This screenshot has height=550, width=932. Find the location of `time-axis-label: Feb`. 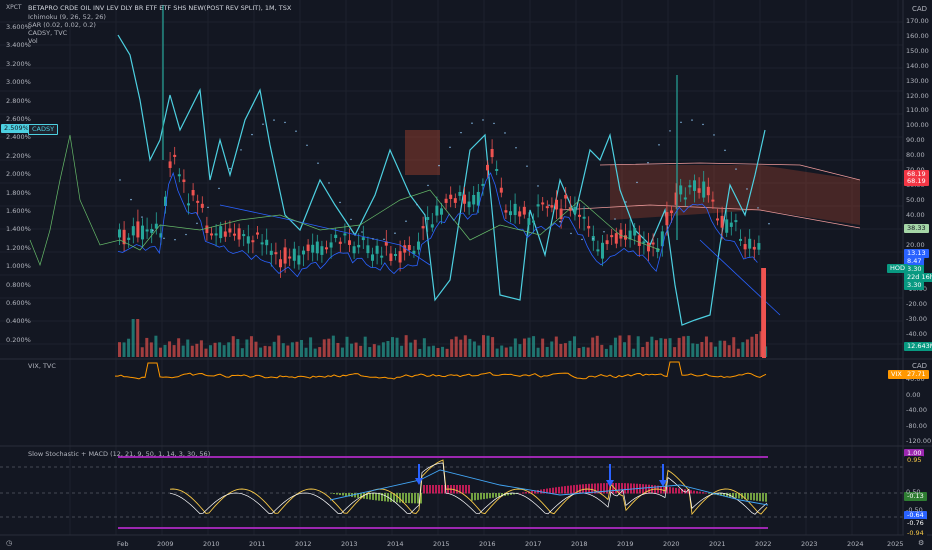

time-axis-label: Feb is located at coordinates (123, 544).